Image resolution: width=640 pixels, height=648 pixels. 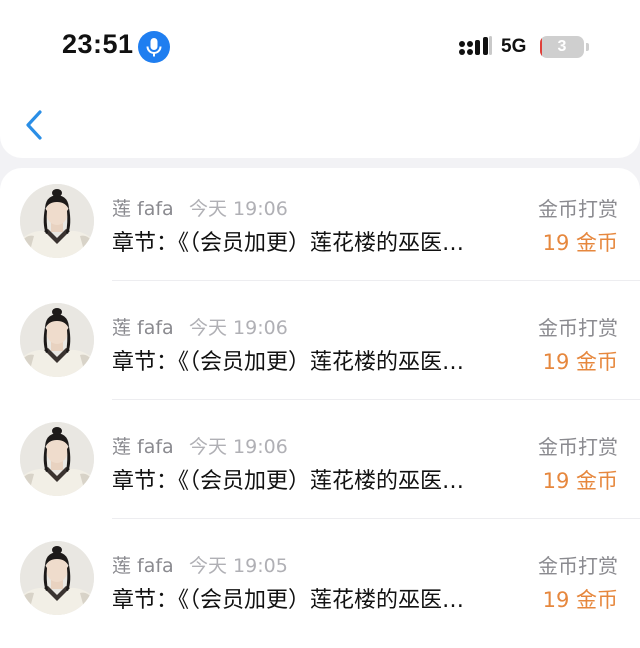 I want to click on status-time: 23:51, so click(x=98, y=44).